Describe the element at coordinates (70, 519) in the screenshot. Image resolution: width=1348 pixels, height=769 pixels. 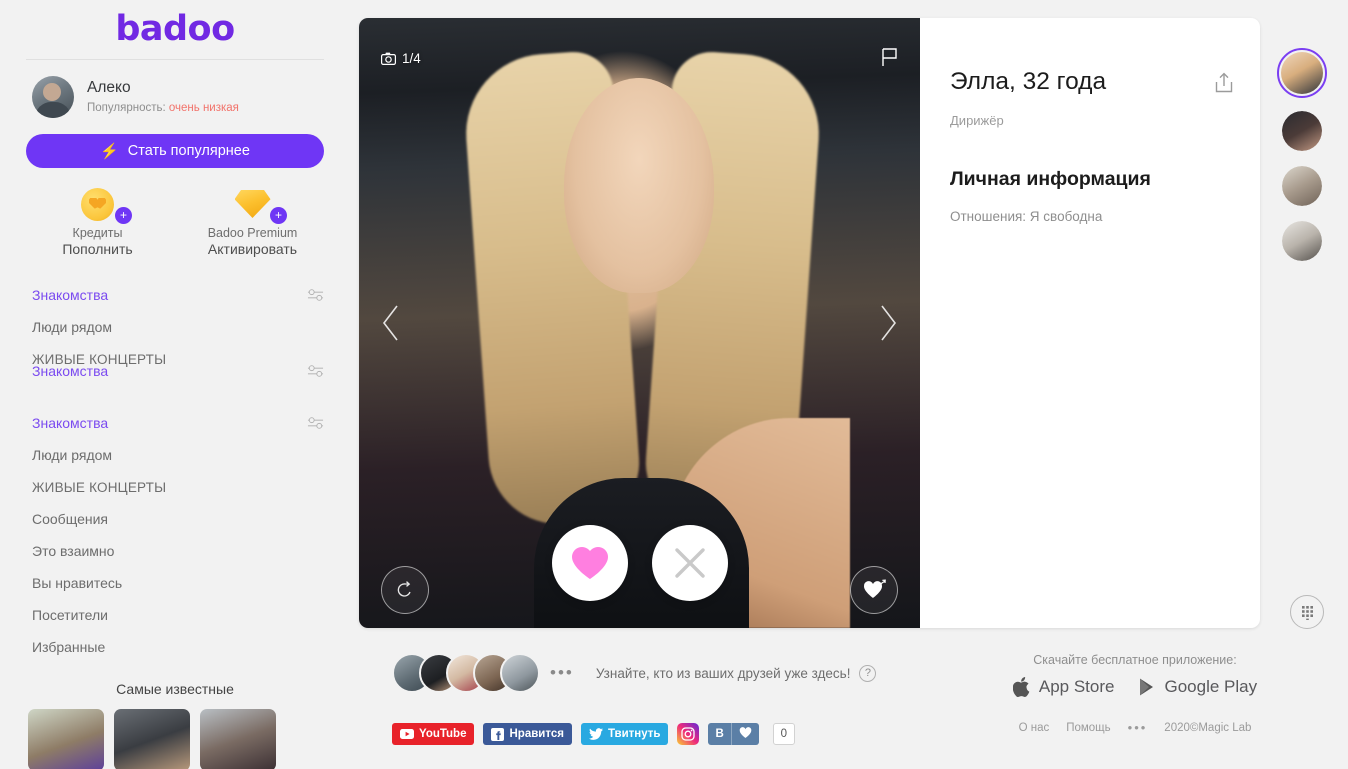
I see `sidebar-item-label: Сообщения` at that location.